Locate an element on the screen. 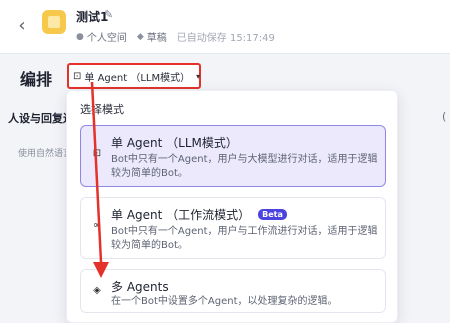  option-description: 在一个Bot中设置多个Agent，以处理复杂的逻辑。 is located at coordinates (224, 301).